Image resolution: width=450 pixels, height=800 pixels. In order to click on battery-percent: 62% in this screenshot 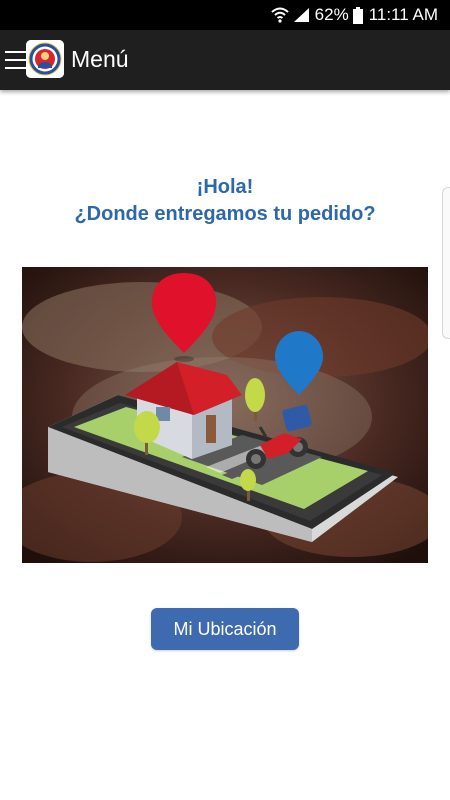, I will do `click(331, 14)`.